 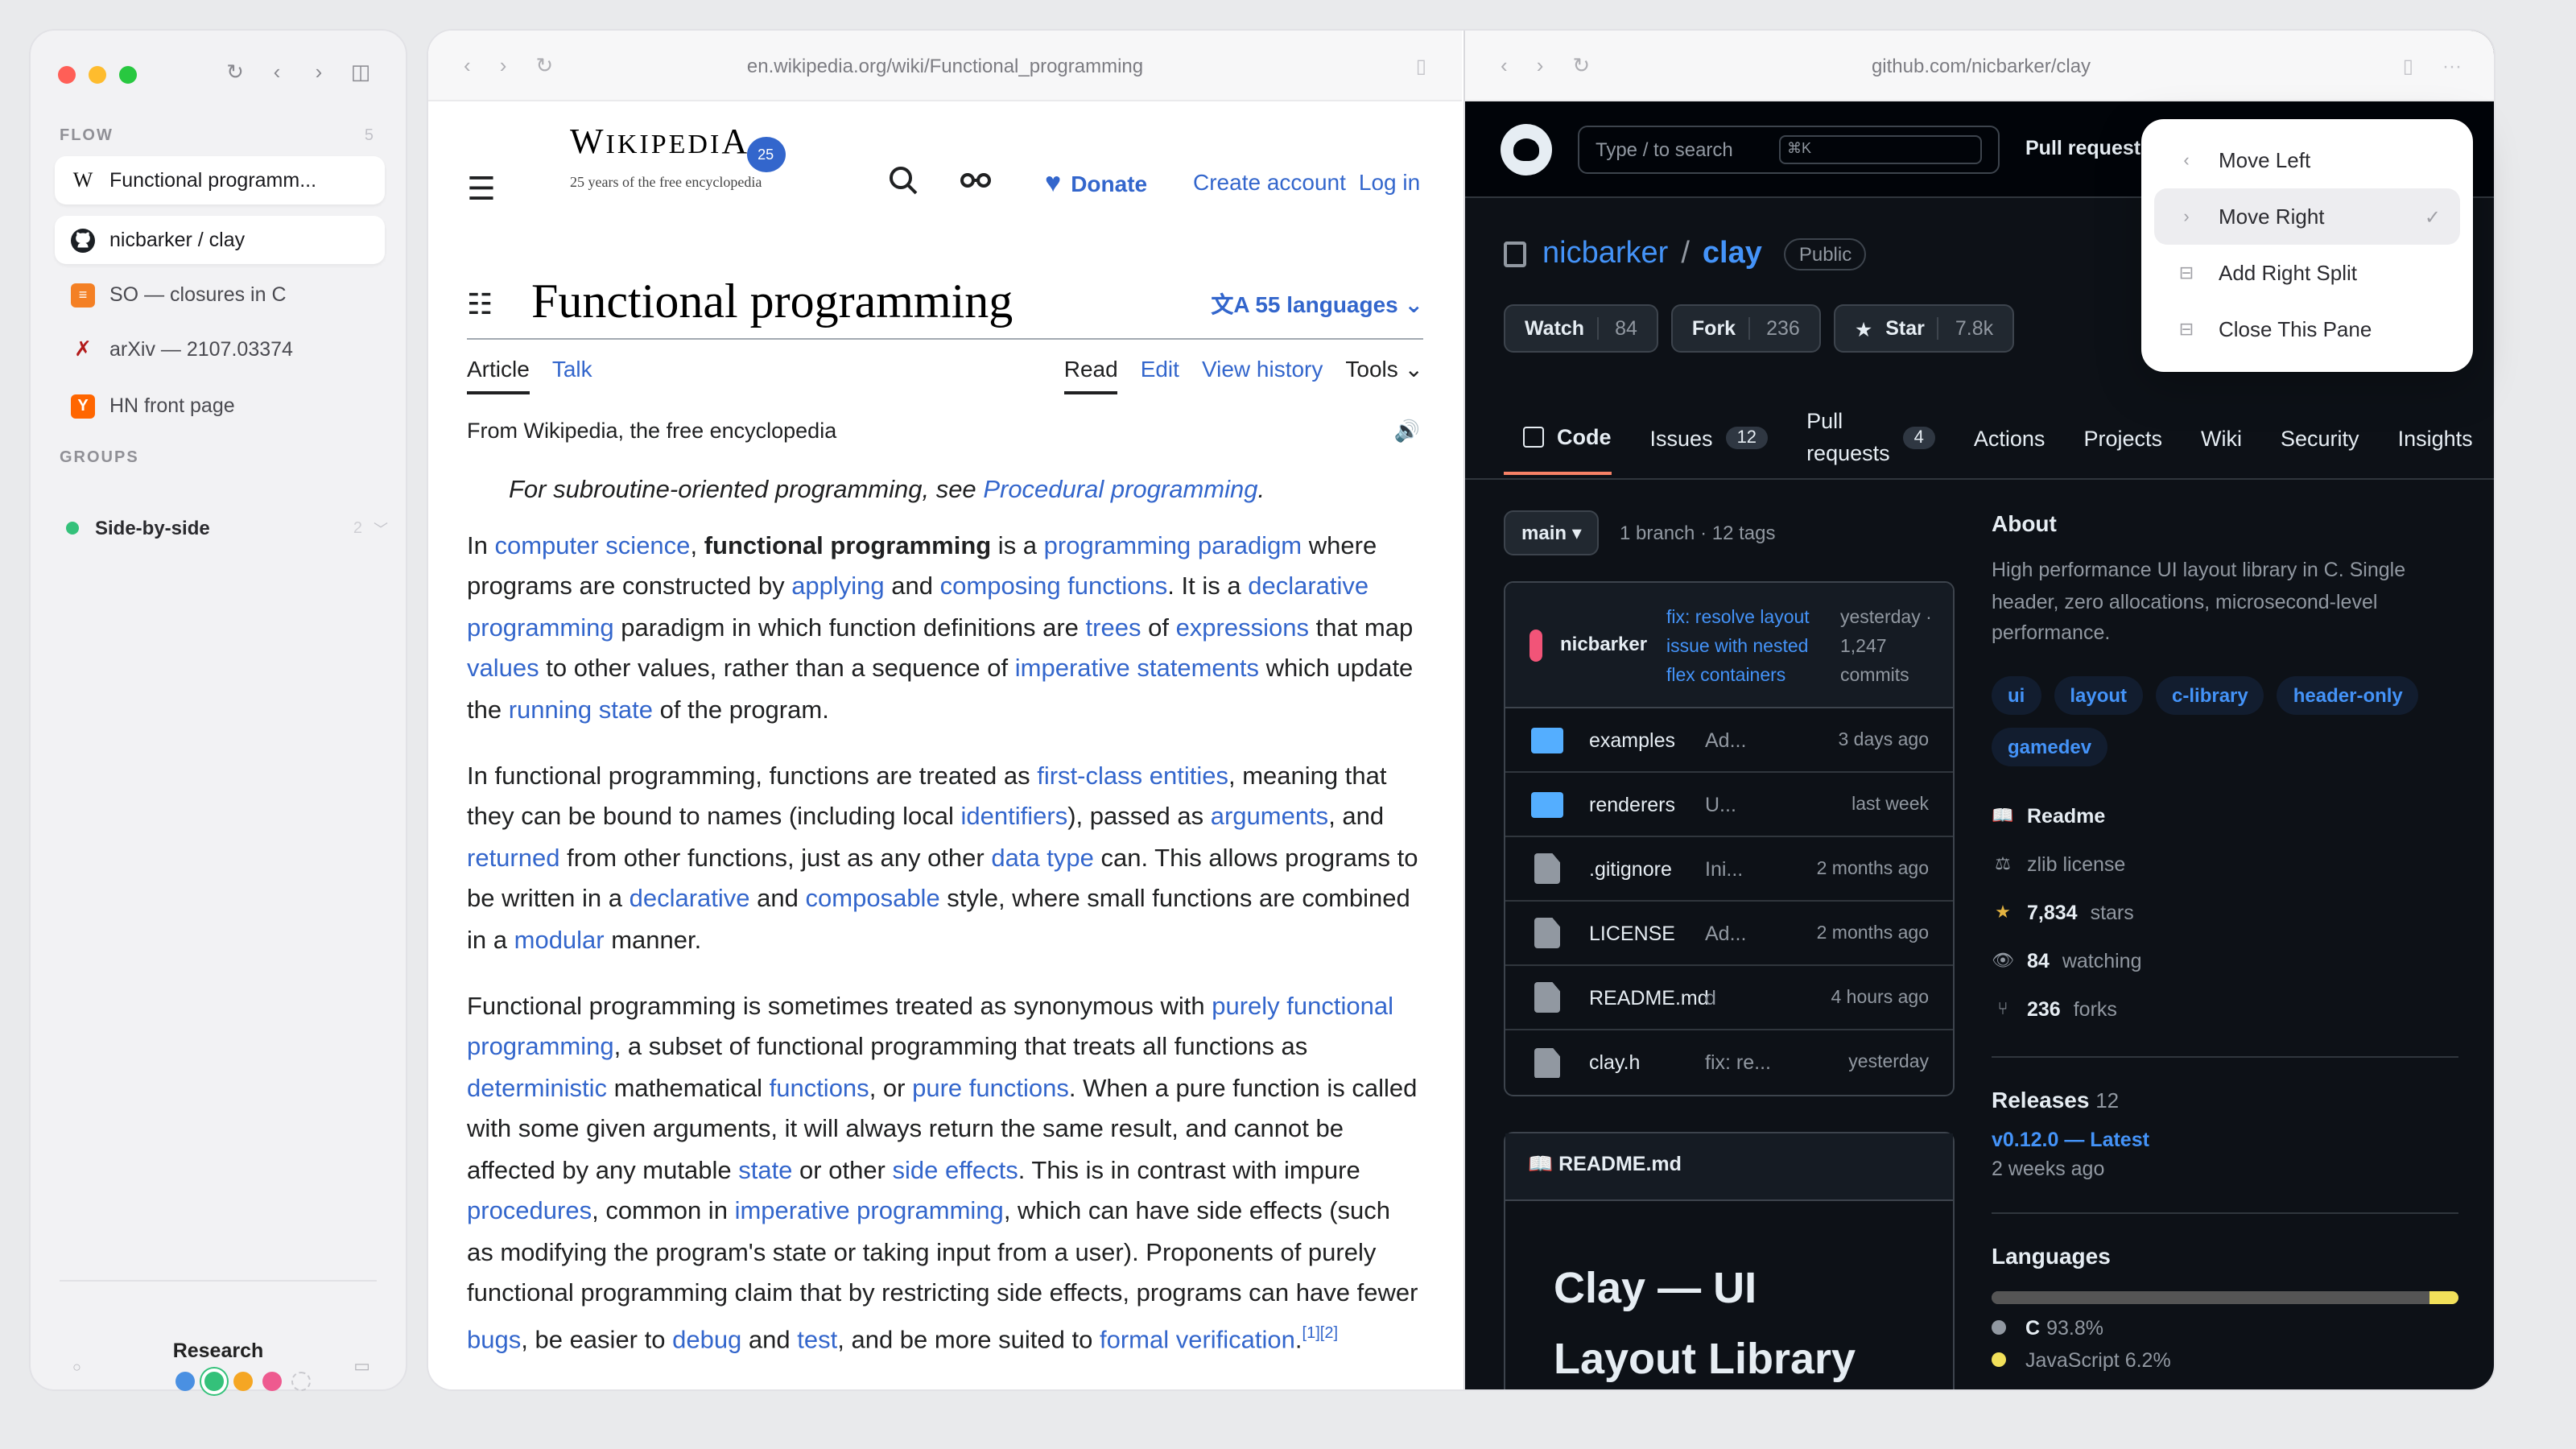 I want to click on article-link: imperative statements, so click(x=1137, y=669).